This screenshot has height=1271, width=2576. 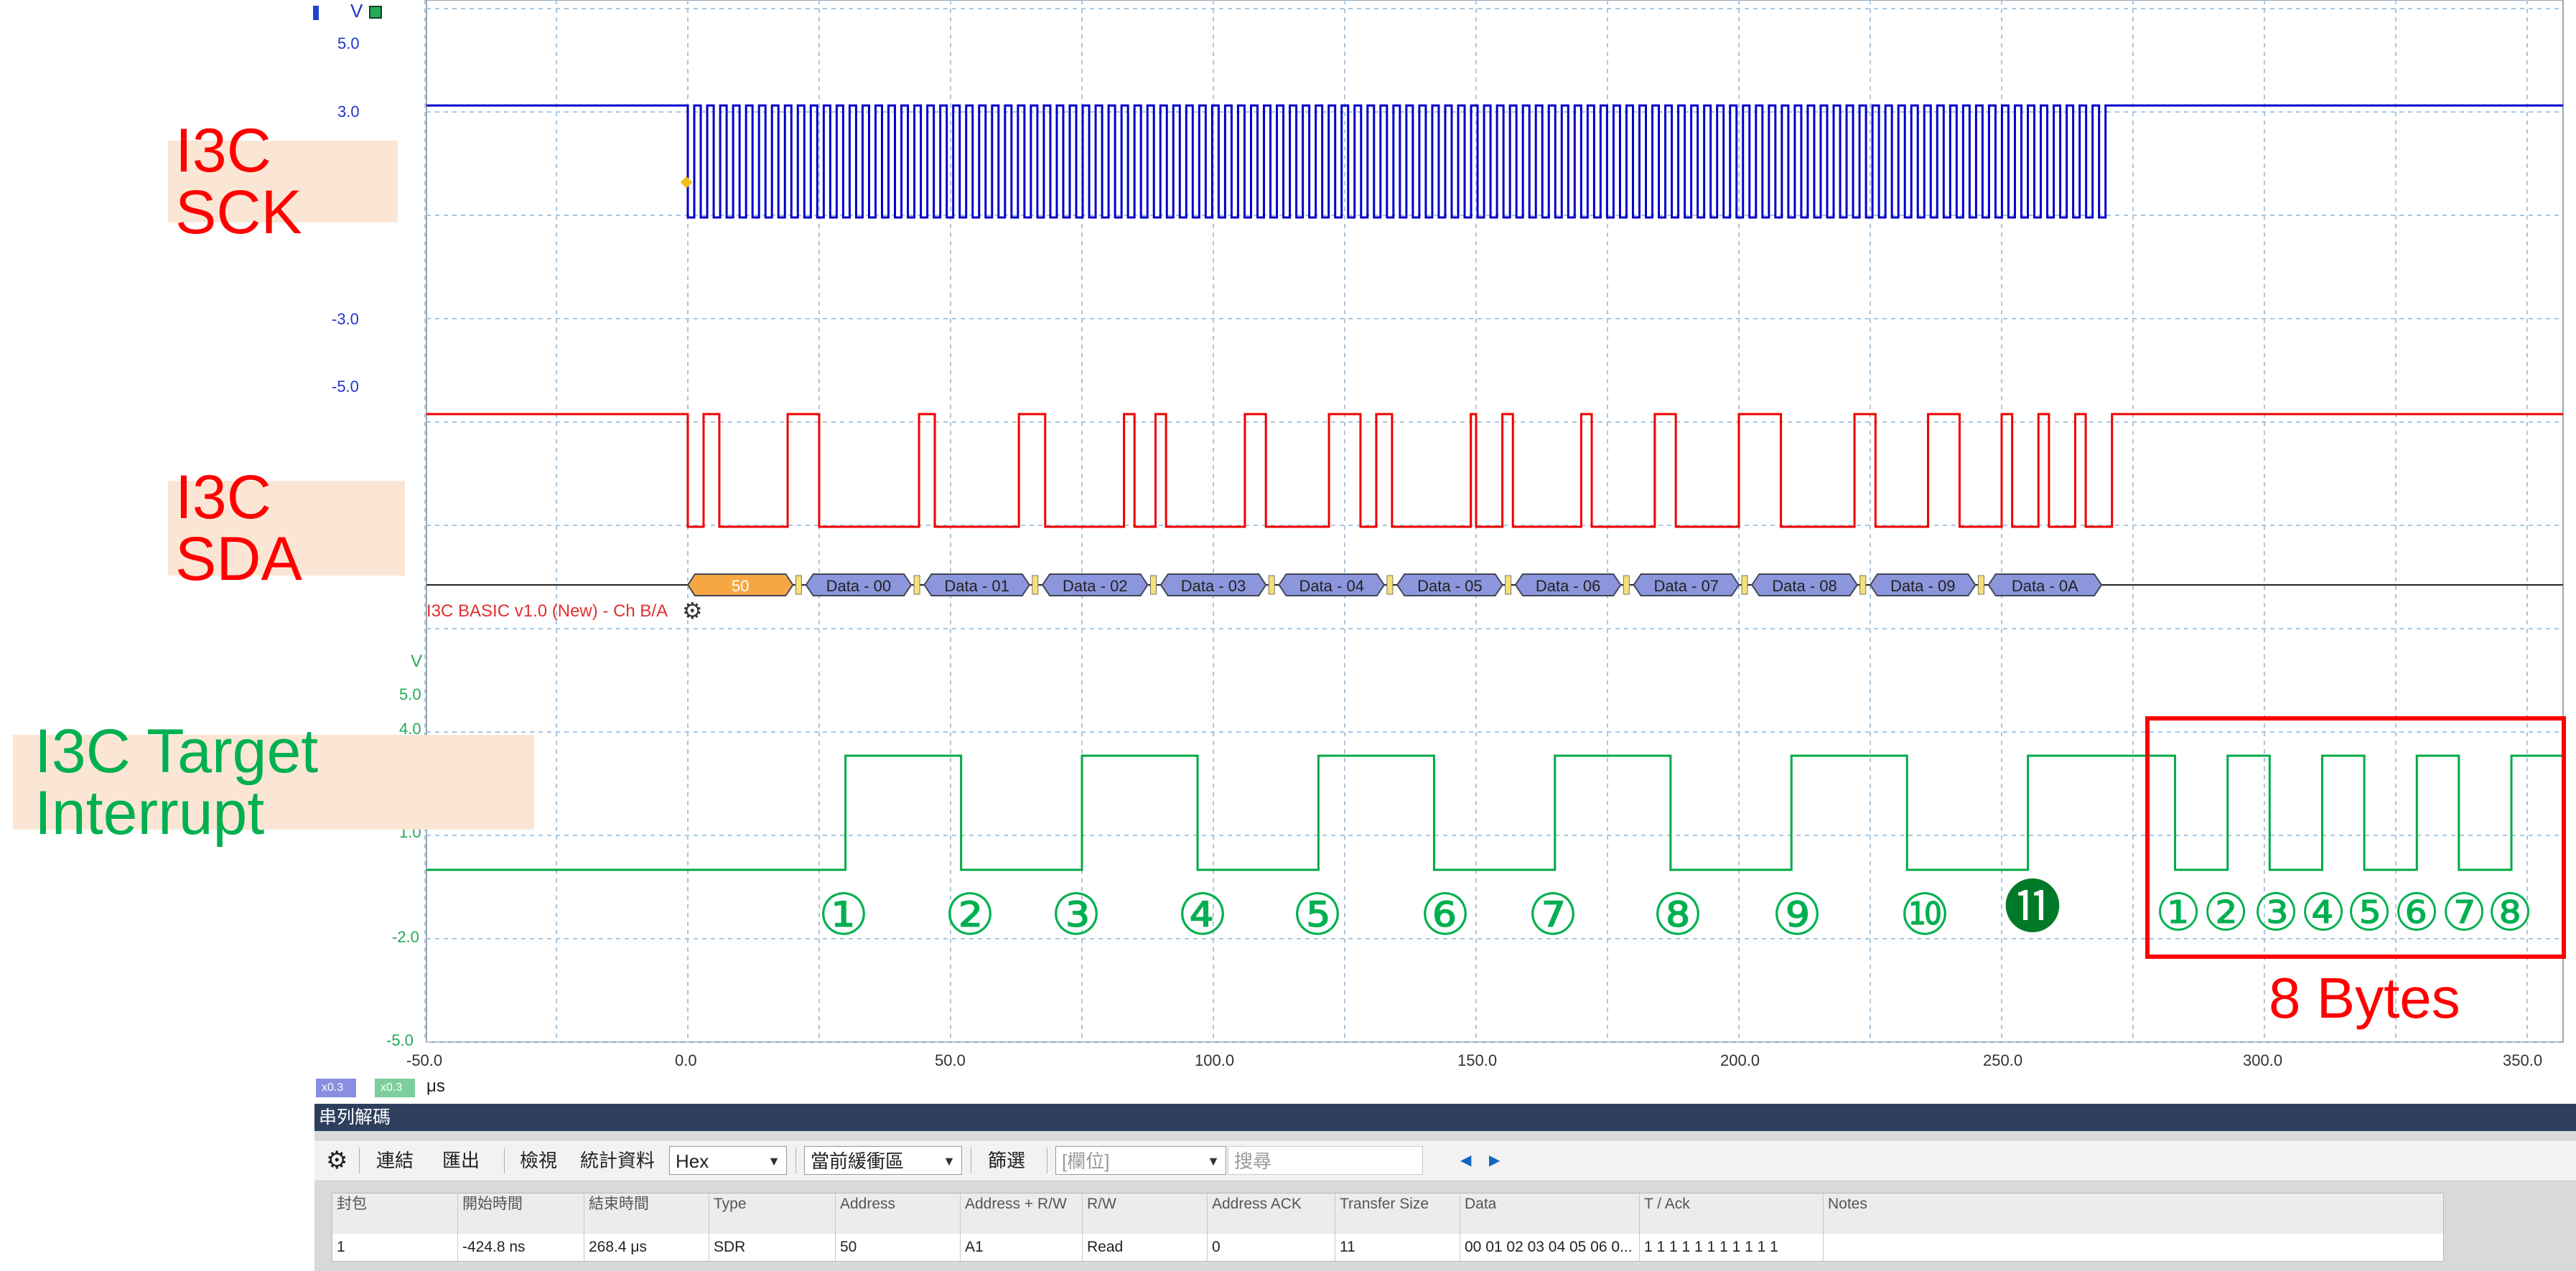 What do you see at coordinates (1095, 586) in the screenshot?
I see `decode-packet-label: Data - 02` at bounding box center [1095, 586].